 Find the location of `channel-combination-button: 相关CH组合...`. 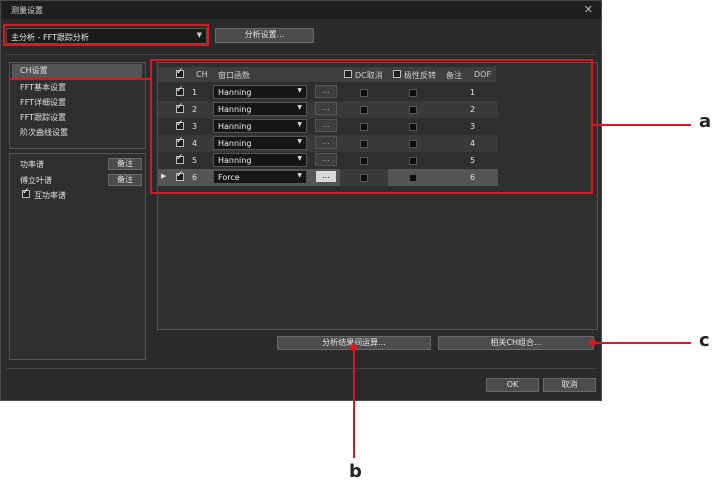

channel-combination-button: 相关CH组合... is located at coordinates (516, 343).